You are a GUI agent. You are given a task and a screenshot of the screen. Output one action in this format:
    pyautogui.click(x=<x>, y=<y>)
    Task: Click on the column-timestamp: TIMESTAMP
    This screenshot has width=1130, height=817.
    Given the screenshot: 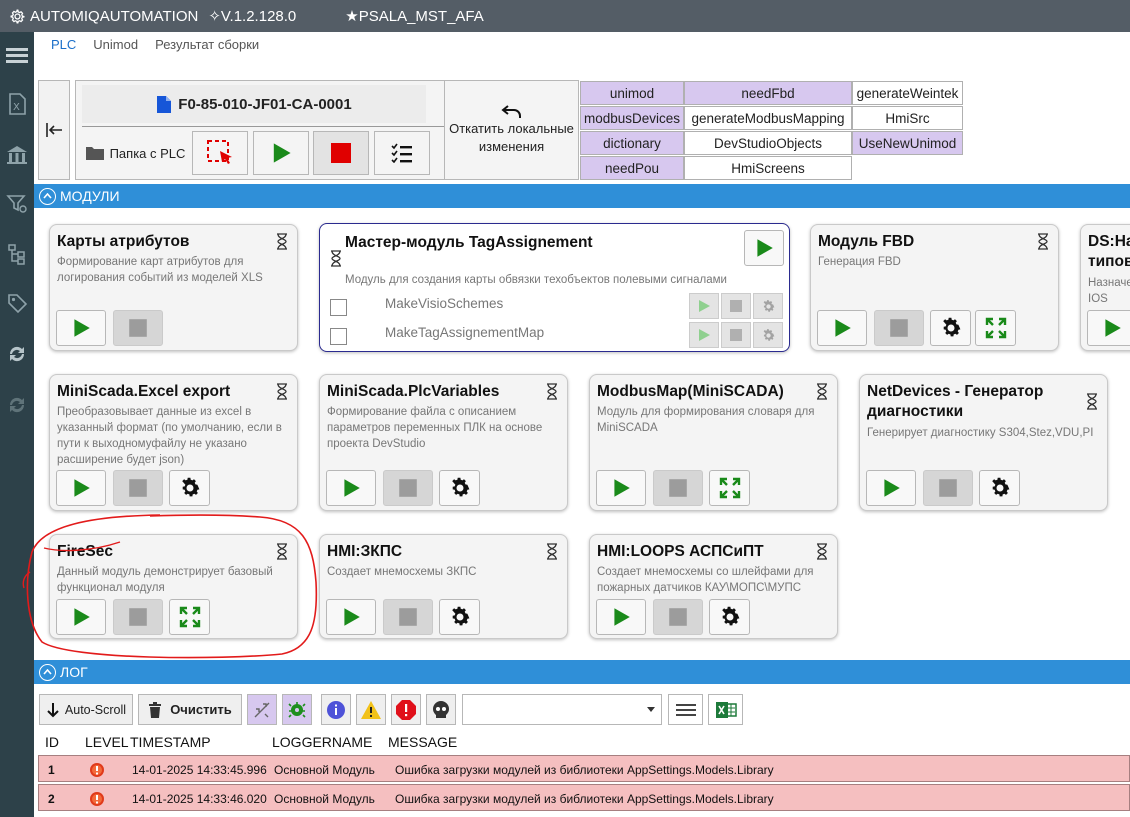 What is the action you would take?
    pyautogui.click(x=170, y=742)
    